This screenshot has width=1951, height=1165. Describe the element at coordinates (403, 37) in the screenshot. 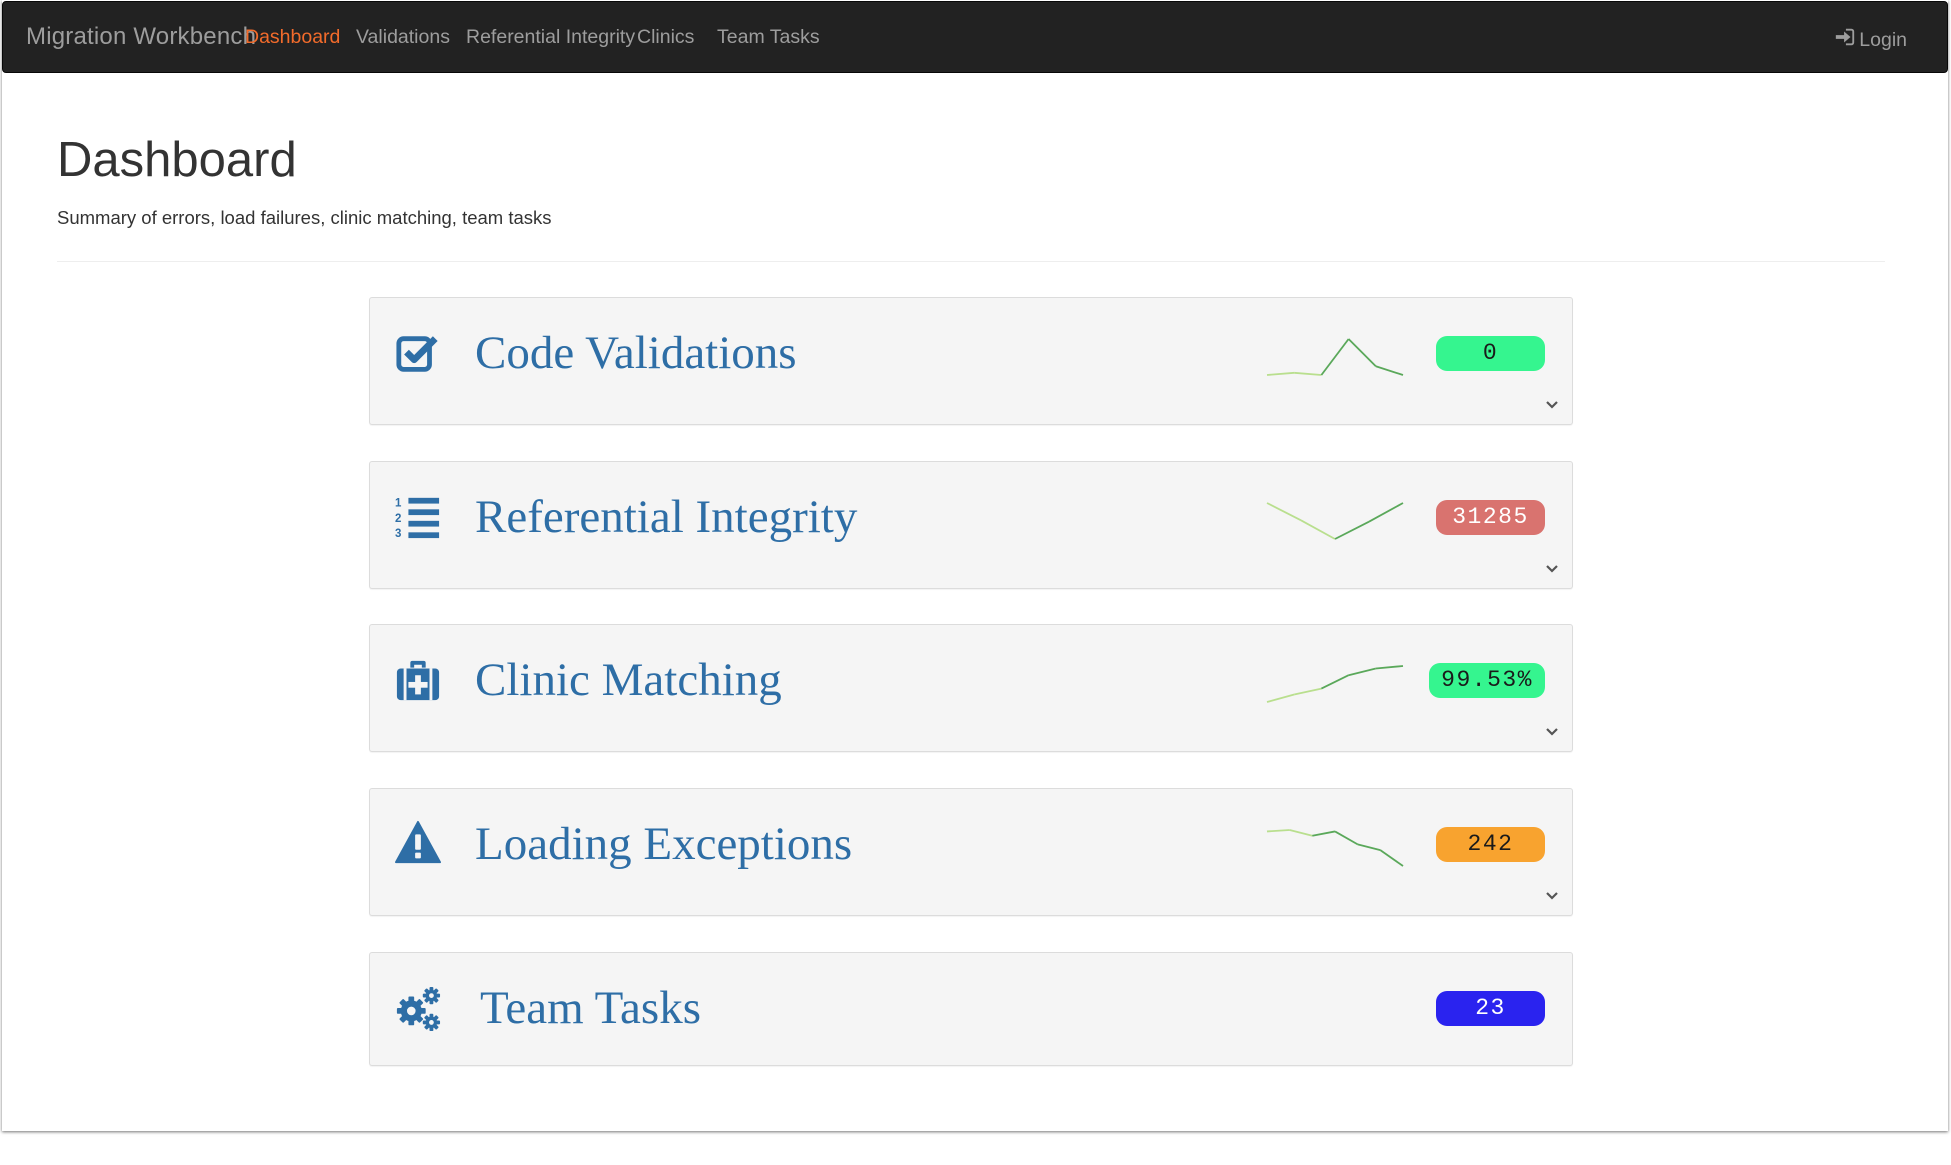

I see `nav-validations: Validations` at that location.